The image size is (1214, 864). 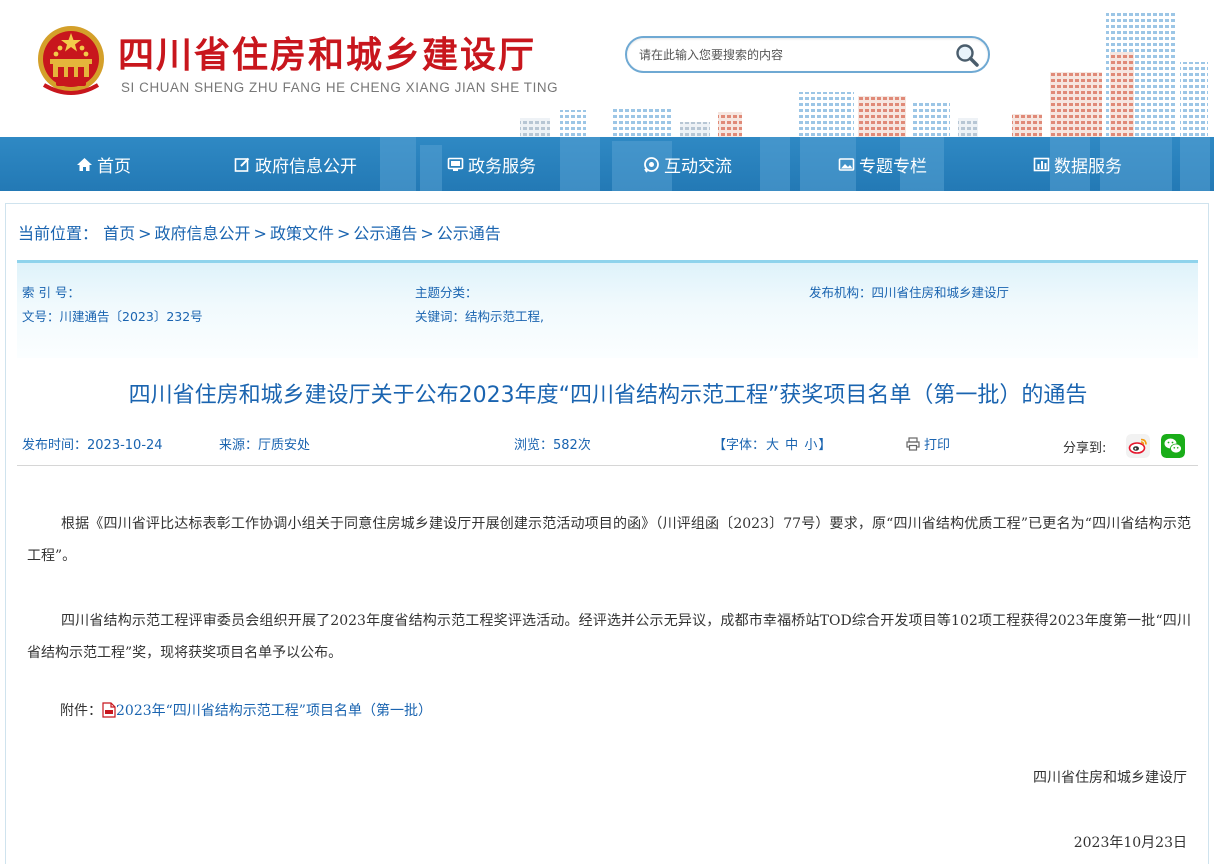 I want to click on meta-topic-label: 主题分类：, so click(x=446, y=292).